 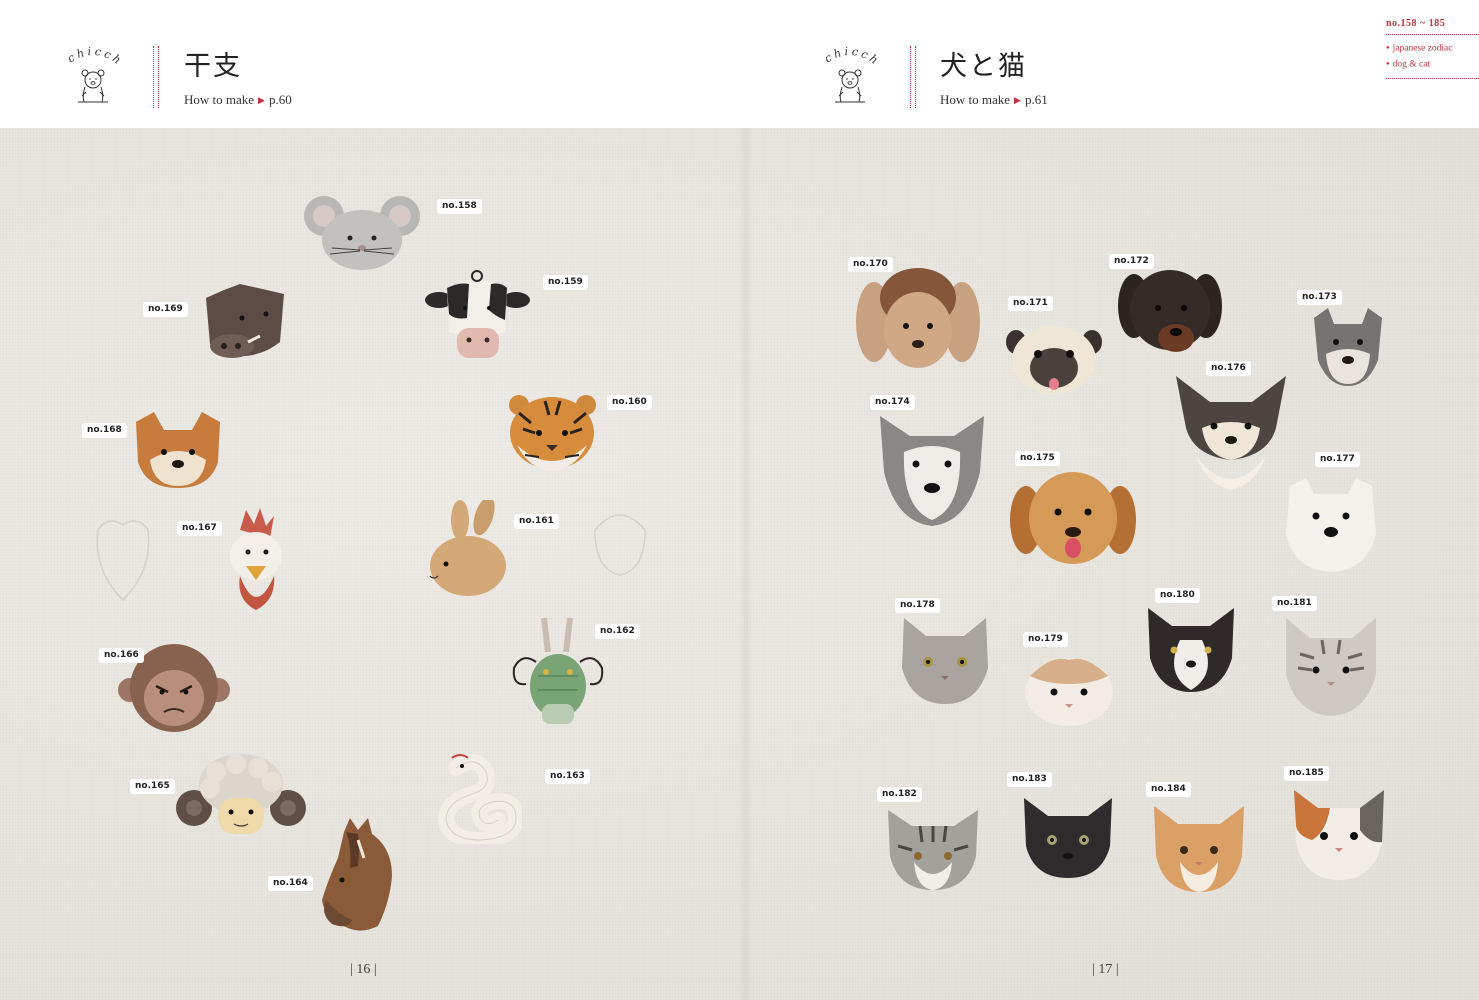 What do you see at coordinates (199, 528) in the screenshot?
I see `label-no-167: no.167` at bounding box center [199, 528].